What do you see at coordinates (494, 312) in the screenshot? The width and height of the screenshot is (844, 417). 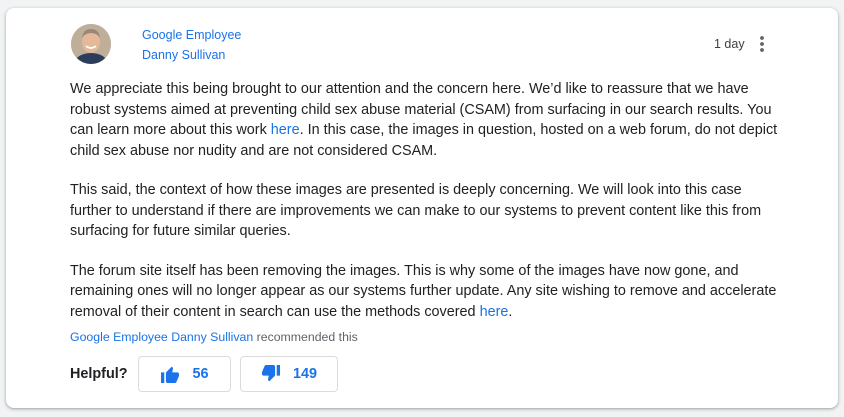 I see `removal-methods-link: here` at bounding box center [494, 312].